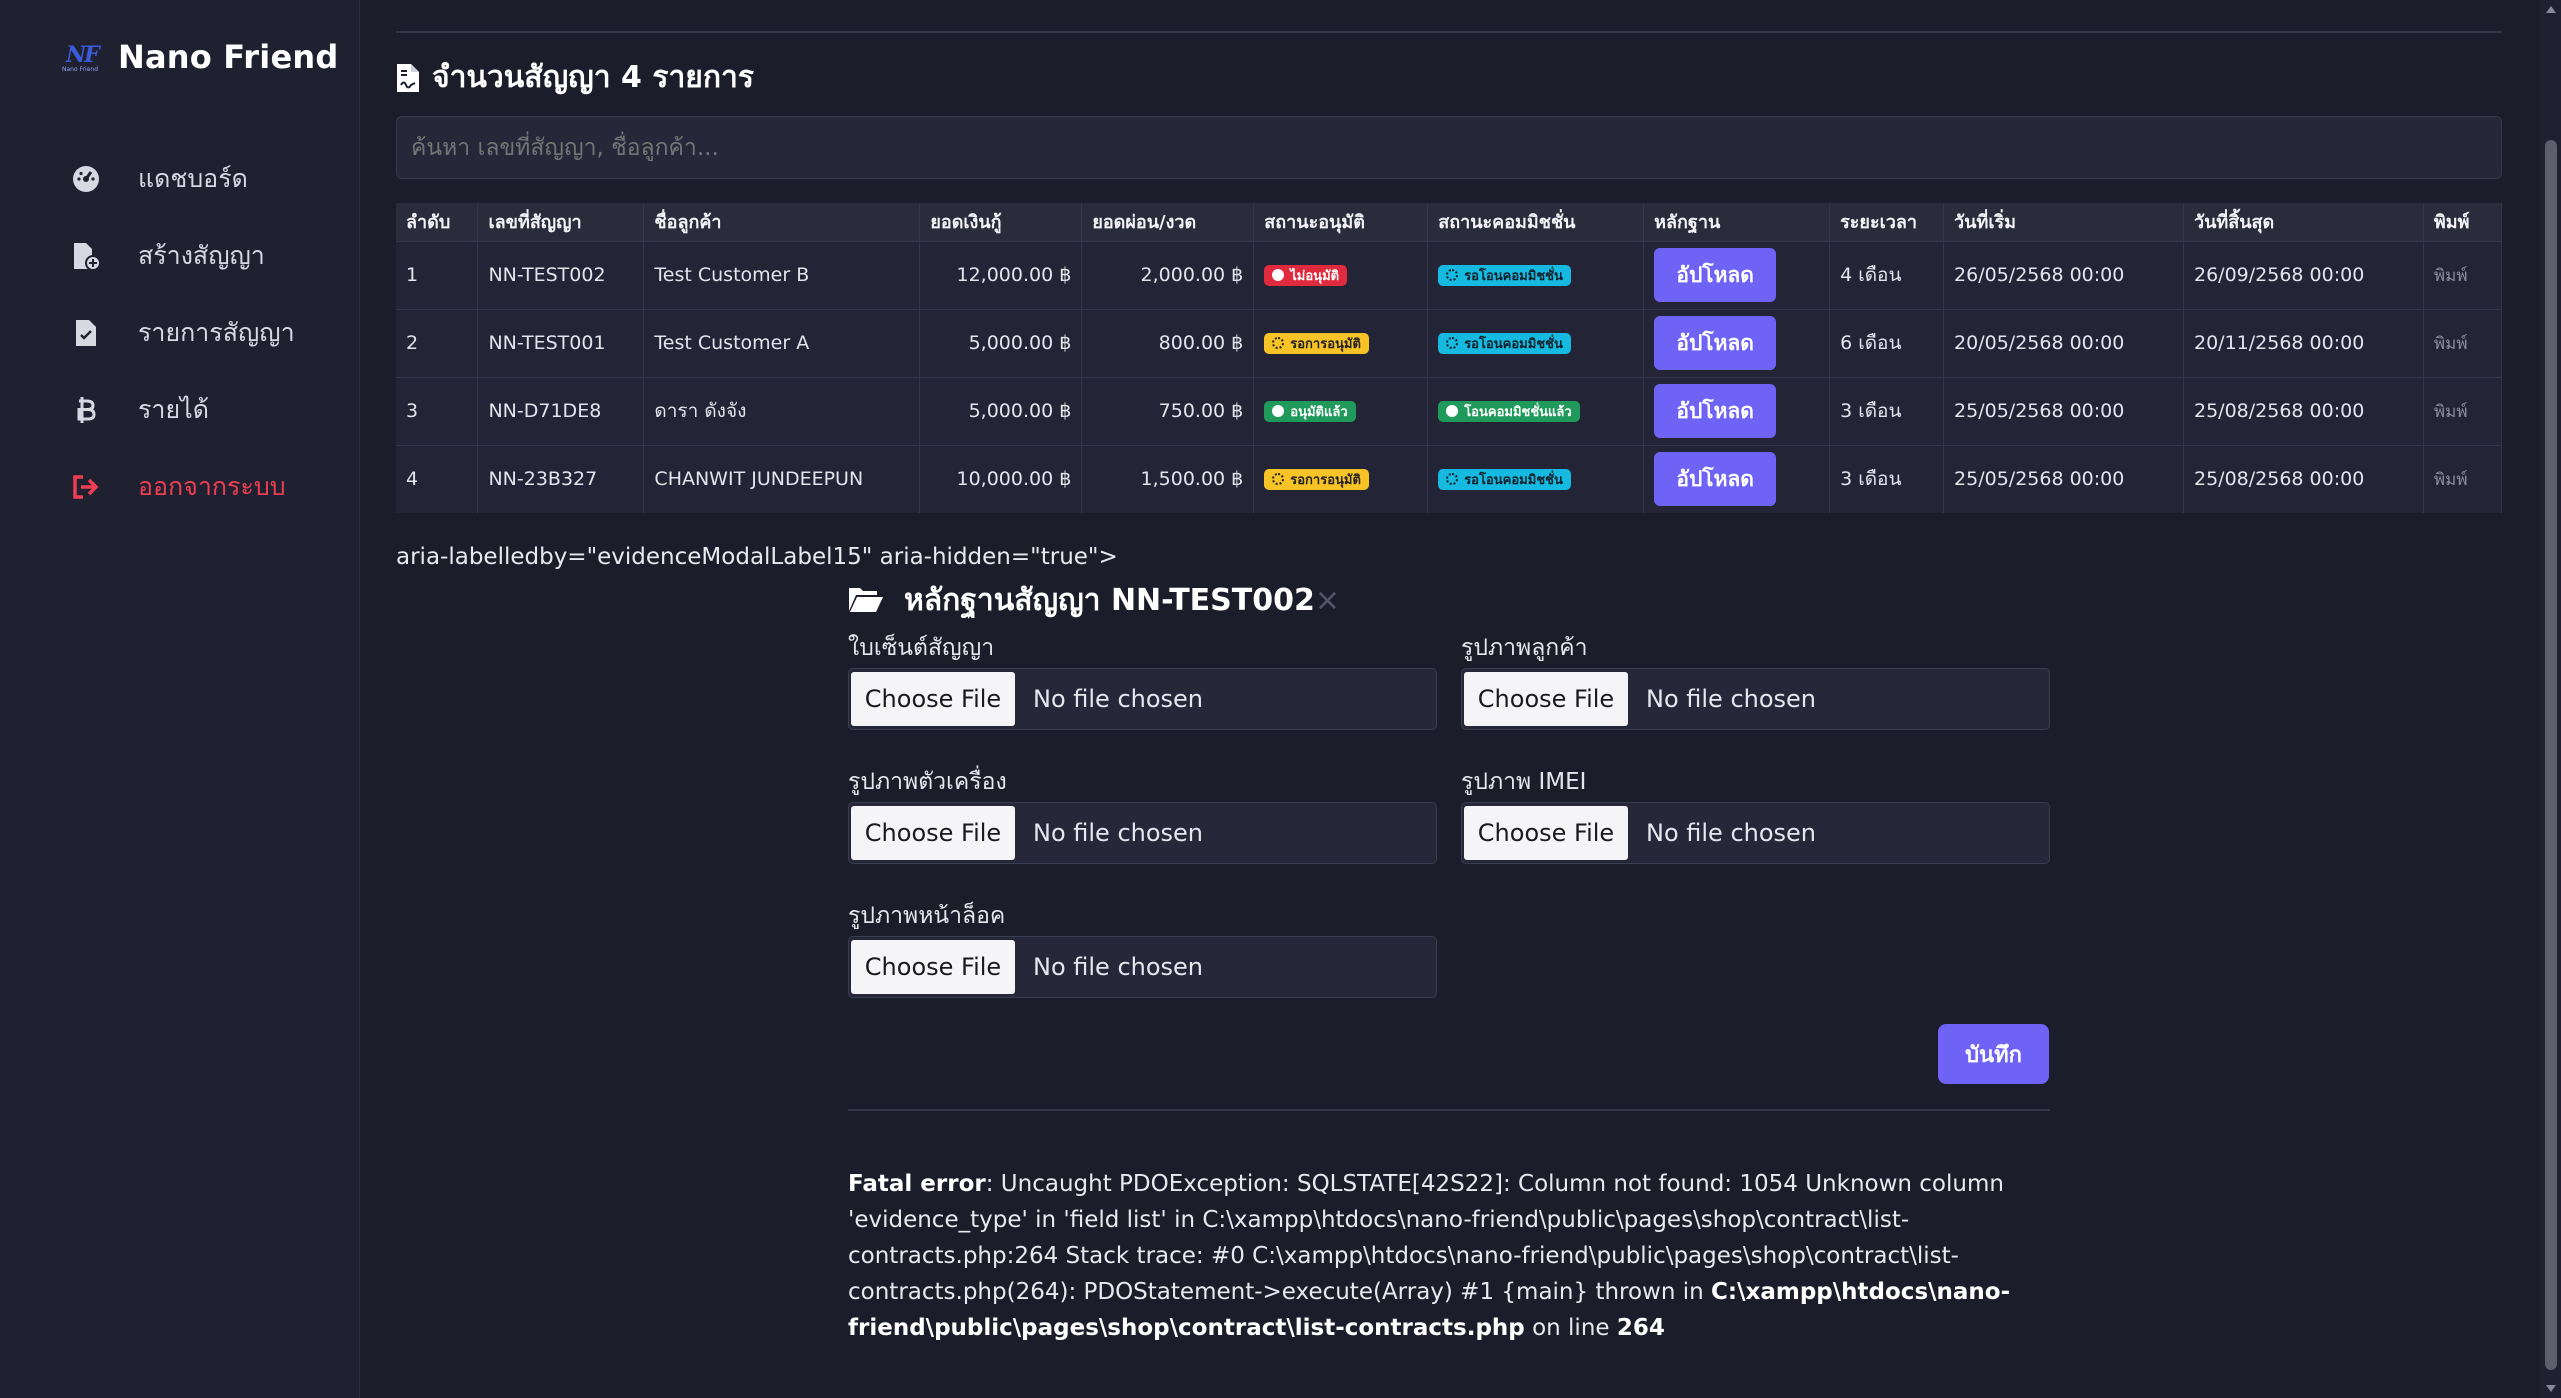 Image resolution: width=2561 pixels, height=1398 pixels. I want to click on column-header: ยอดเงินกู้, so click(1001, 222).